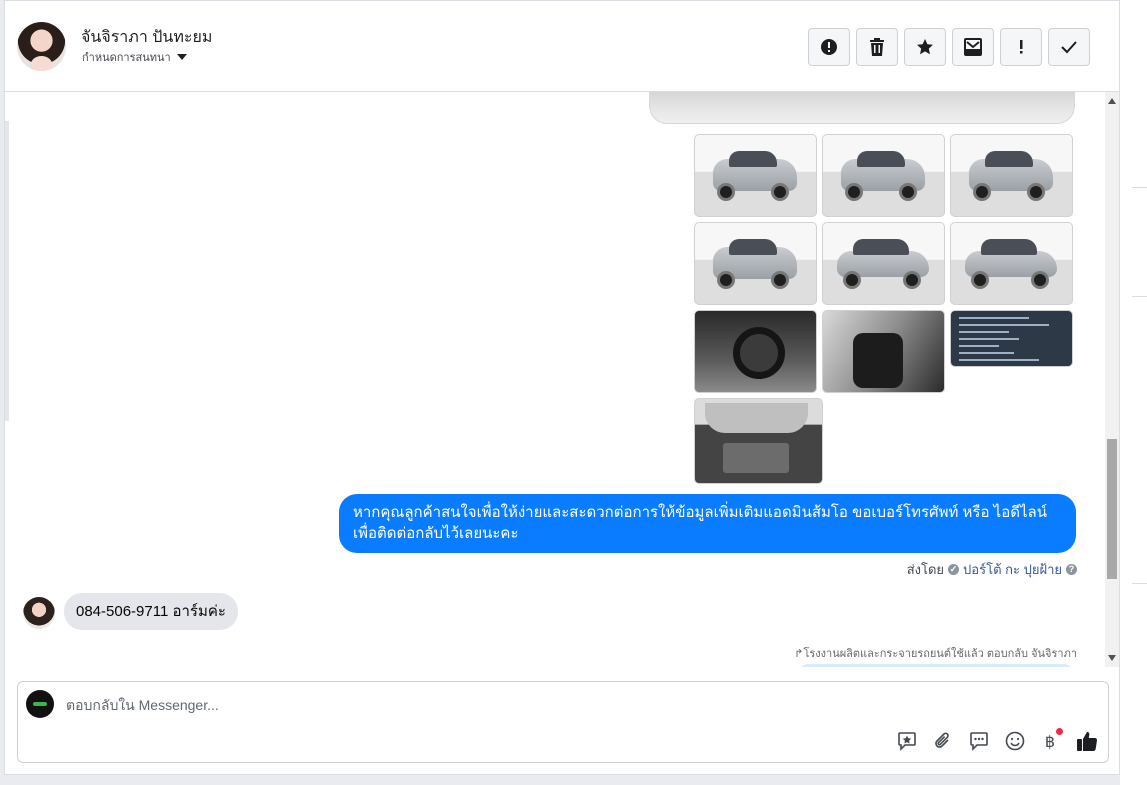  I want to click on like-icon, so click(1087, 742).